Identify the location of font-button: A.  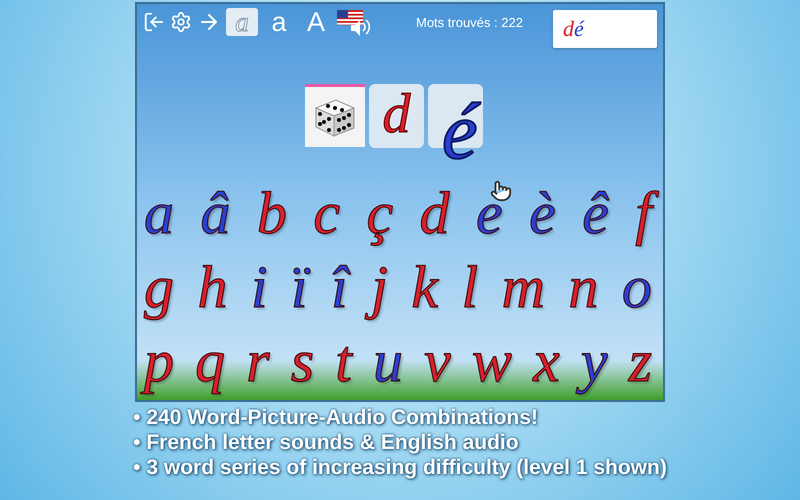
(316, 22).